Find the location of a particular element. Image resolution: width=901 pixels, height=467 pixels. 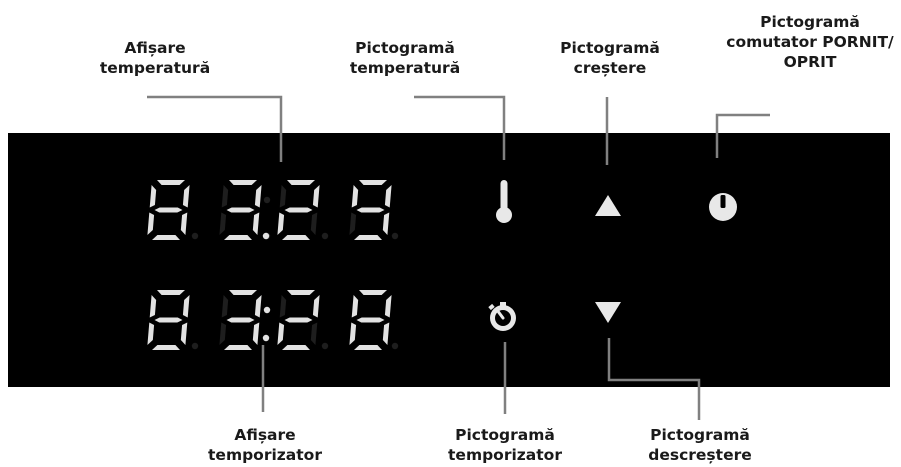

temp-icon-leader is located at coordinates (460, 127).